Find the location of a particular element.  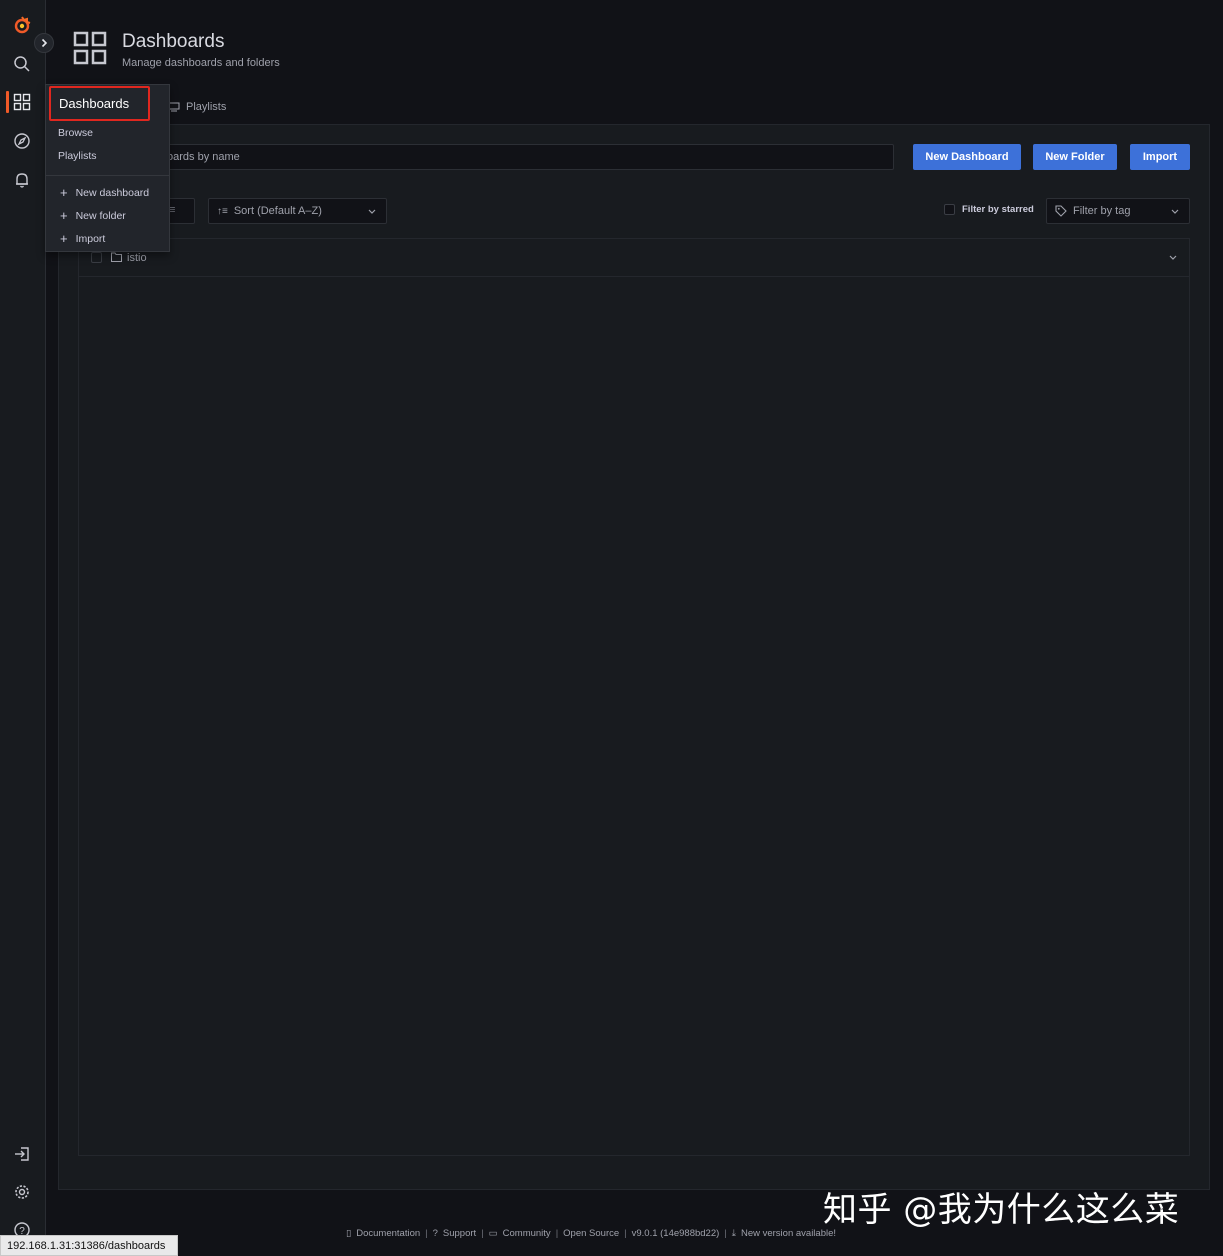

import-button: Import is located at coordinates (1160, 157).